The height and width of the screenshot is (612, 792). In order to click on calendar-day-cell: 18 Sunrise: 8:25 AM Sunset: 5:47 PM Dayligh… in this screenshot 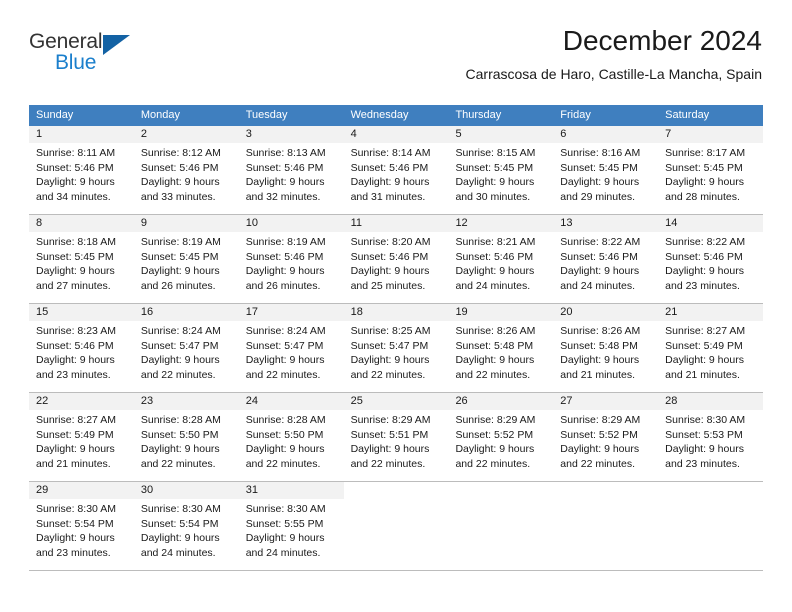, I will do `click(396, 348)`.